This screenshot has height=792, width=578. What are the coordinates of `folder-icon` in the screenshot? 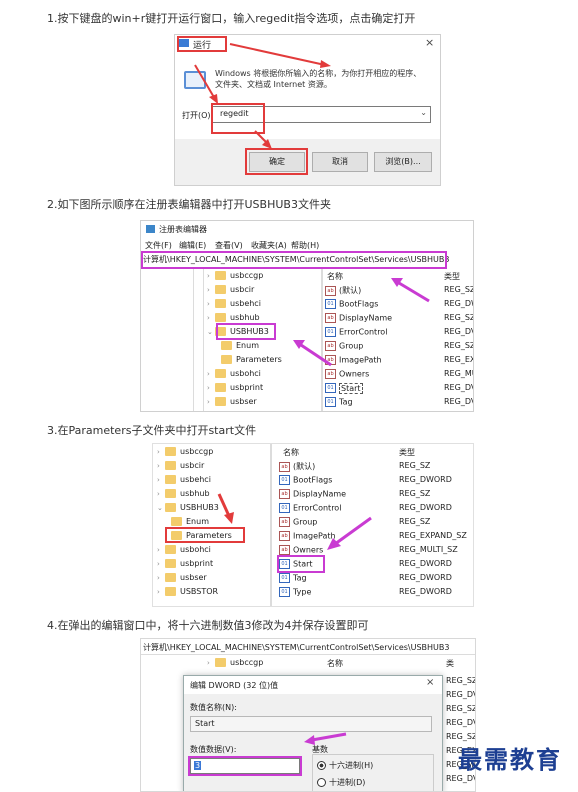 It's located at (220, 662).